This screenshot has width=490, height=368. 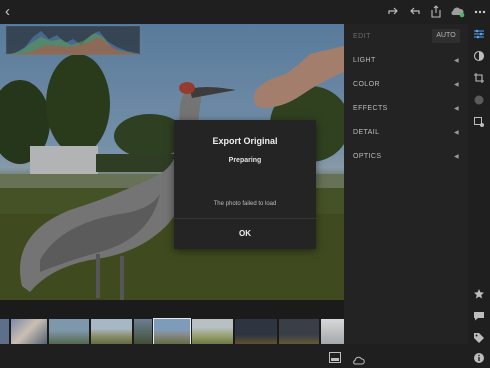 What do you see at coordinates (479, 338) in the screenshot?
I see `tag-icon` at bounding box center [479, 338].